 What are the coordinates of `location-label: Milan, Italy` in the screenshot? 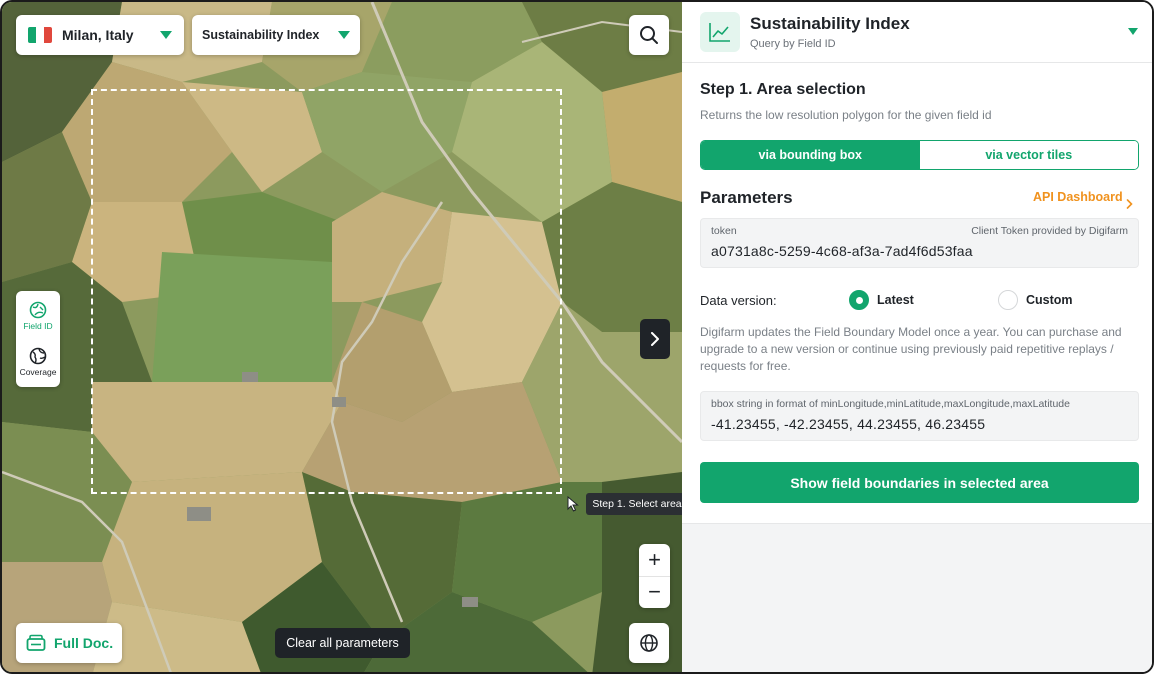 It's located at (98, 35).